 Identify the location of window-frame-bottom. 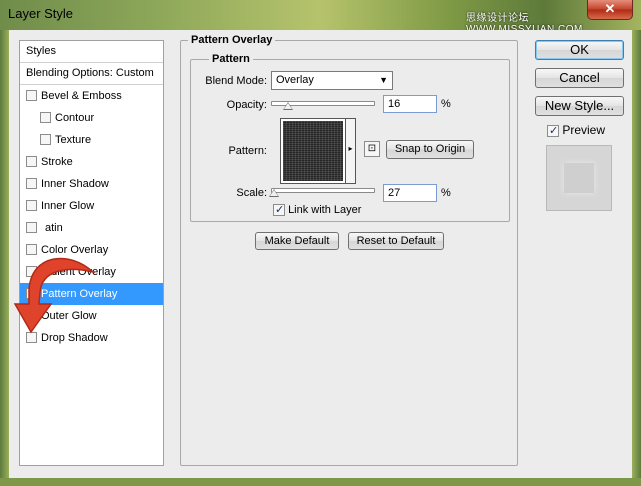
(320, 482).